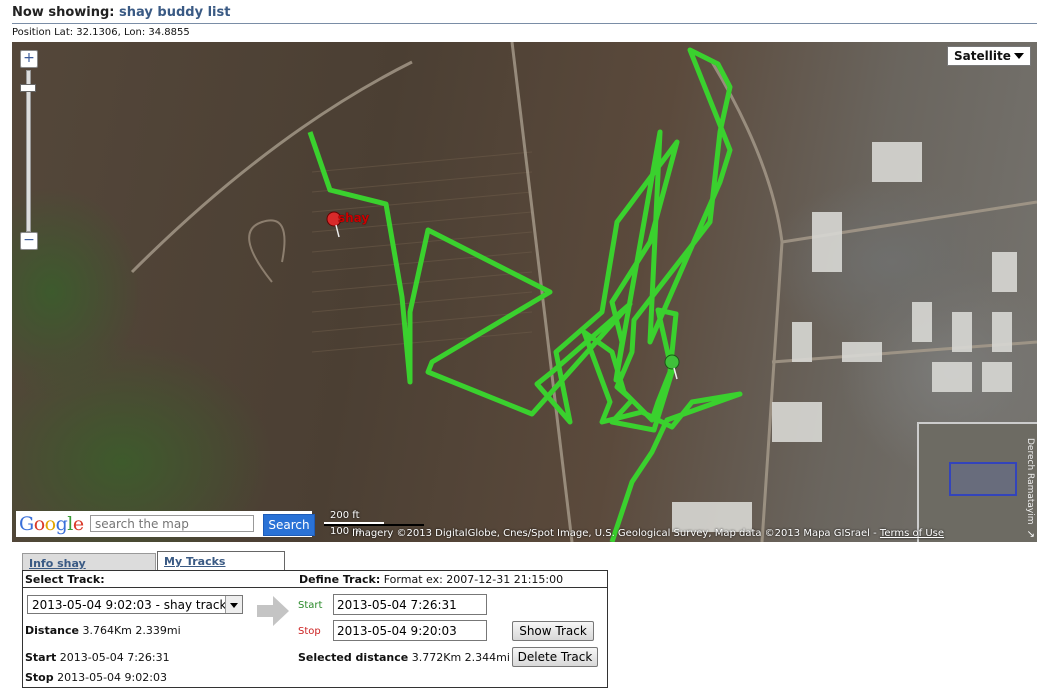 This screenshot has height=688, width=1041. Describe the element at coordinates (289, 525) in the screenshot. I see `map-search-button: Search` at that location.